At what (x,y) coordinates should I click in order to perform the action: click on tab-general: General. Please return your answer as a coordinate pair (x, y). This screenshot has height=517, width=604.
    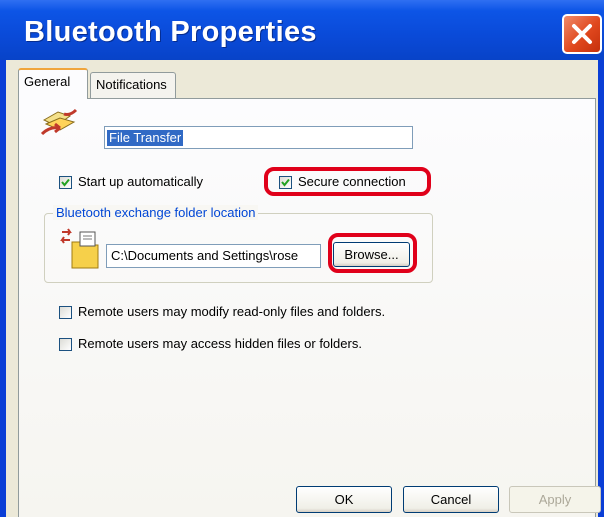
    Looking at the image, I should click on (53, 83).